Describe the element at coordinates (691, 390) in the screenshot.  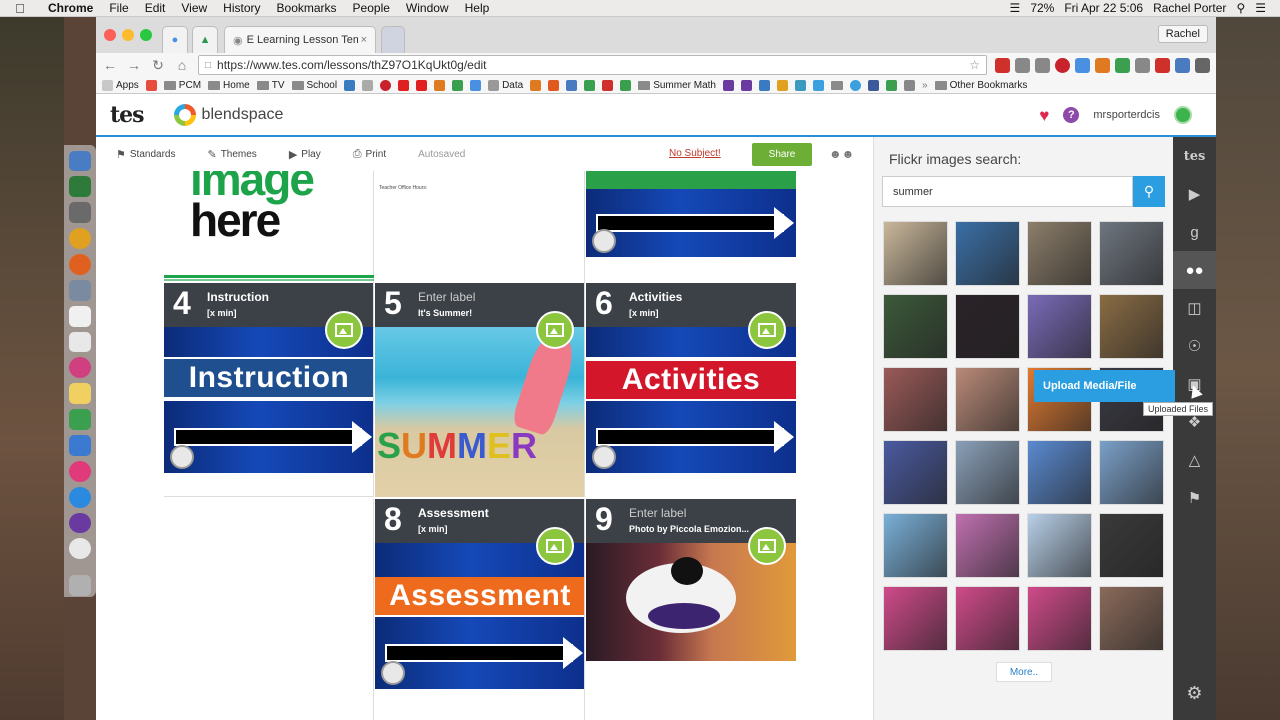
I see `tile-6: 6 Activities [x min] Activities` at that location.